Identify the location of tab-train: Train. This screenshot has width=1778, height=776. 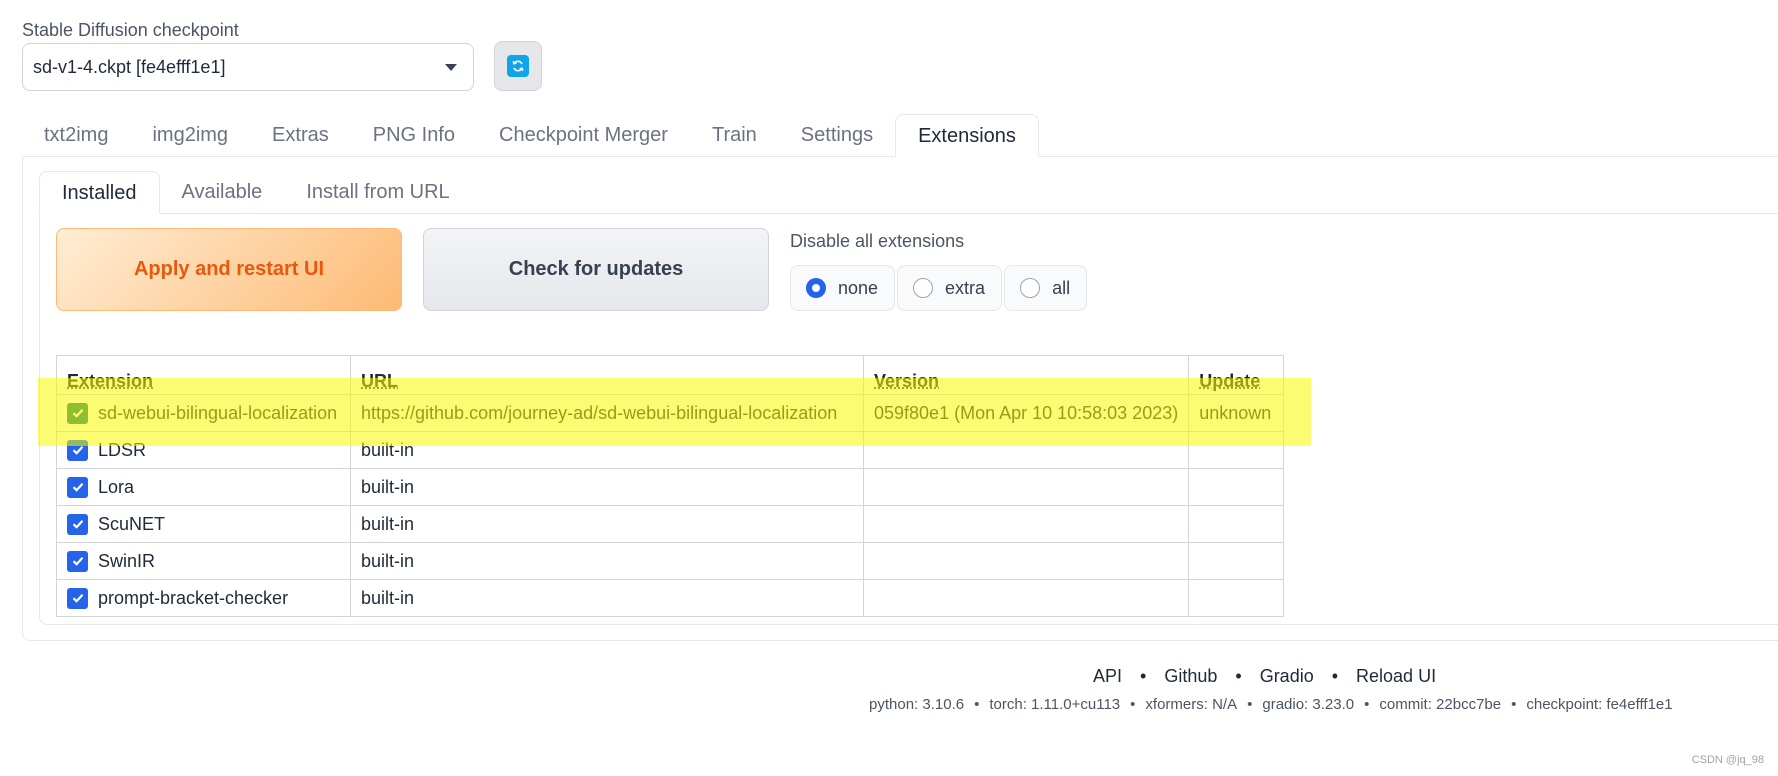
(734, 135).